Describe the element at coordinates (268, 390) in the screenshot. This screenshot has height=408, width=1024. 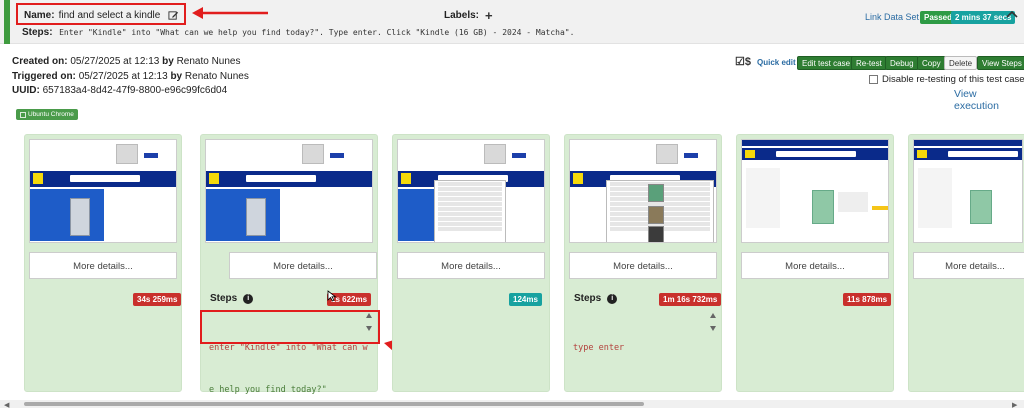
I see `code-line: e help you find today?"` at that location.